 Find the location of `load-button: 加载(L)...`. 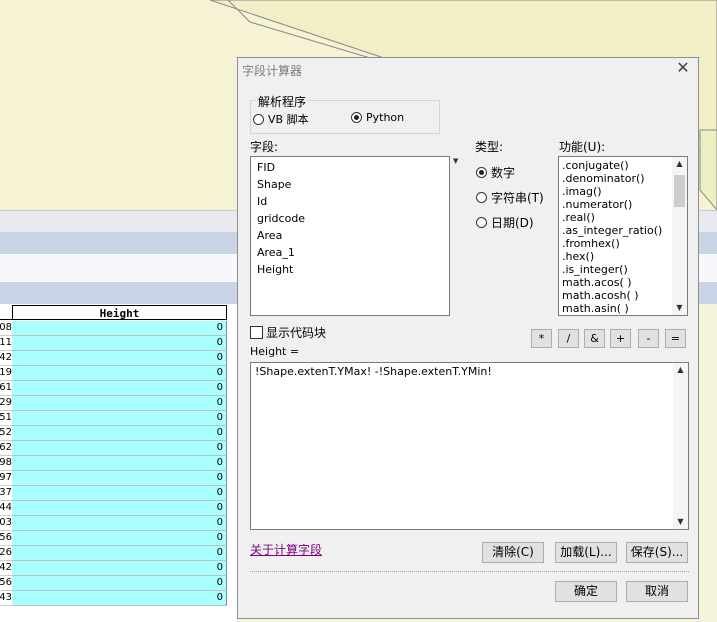

load-button: 加载(L)... is located at coordinates (586, 552).